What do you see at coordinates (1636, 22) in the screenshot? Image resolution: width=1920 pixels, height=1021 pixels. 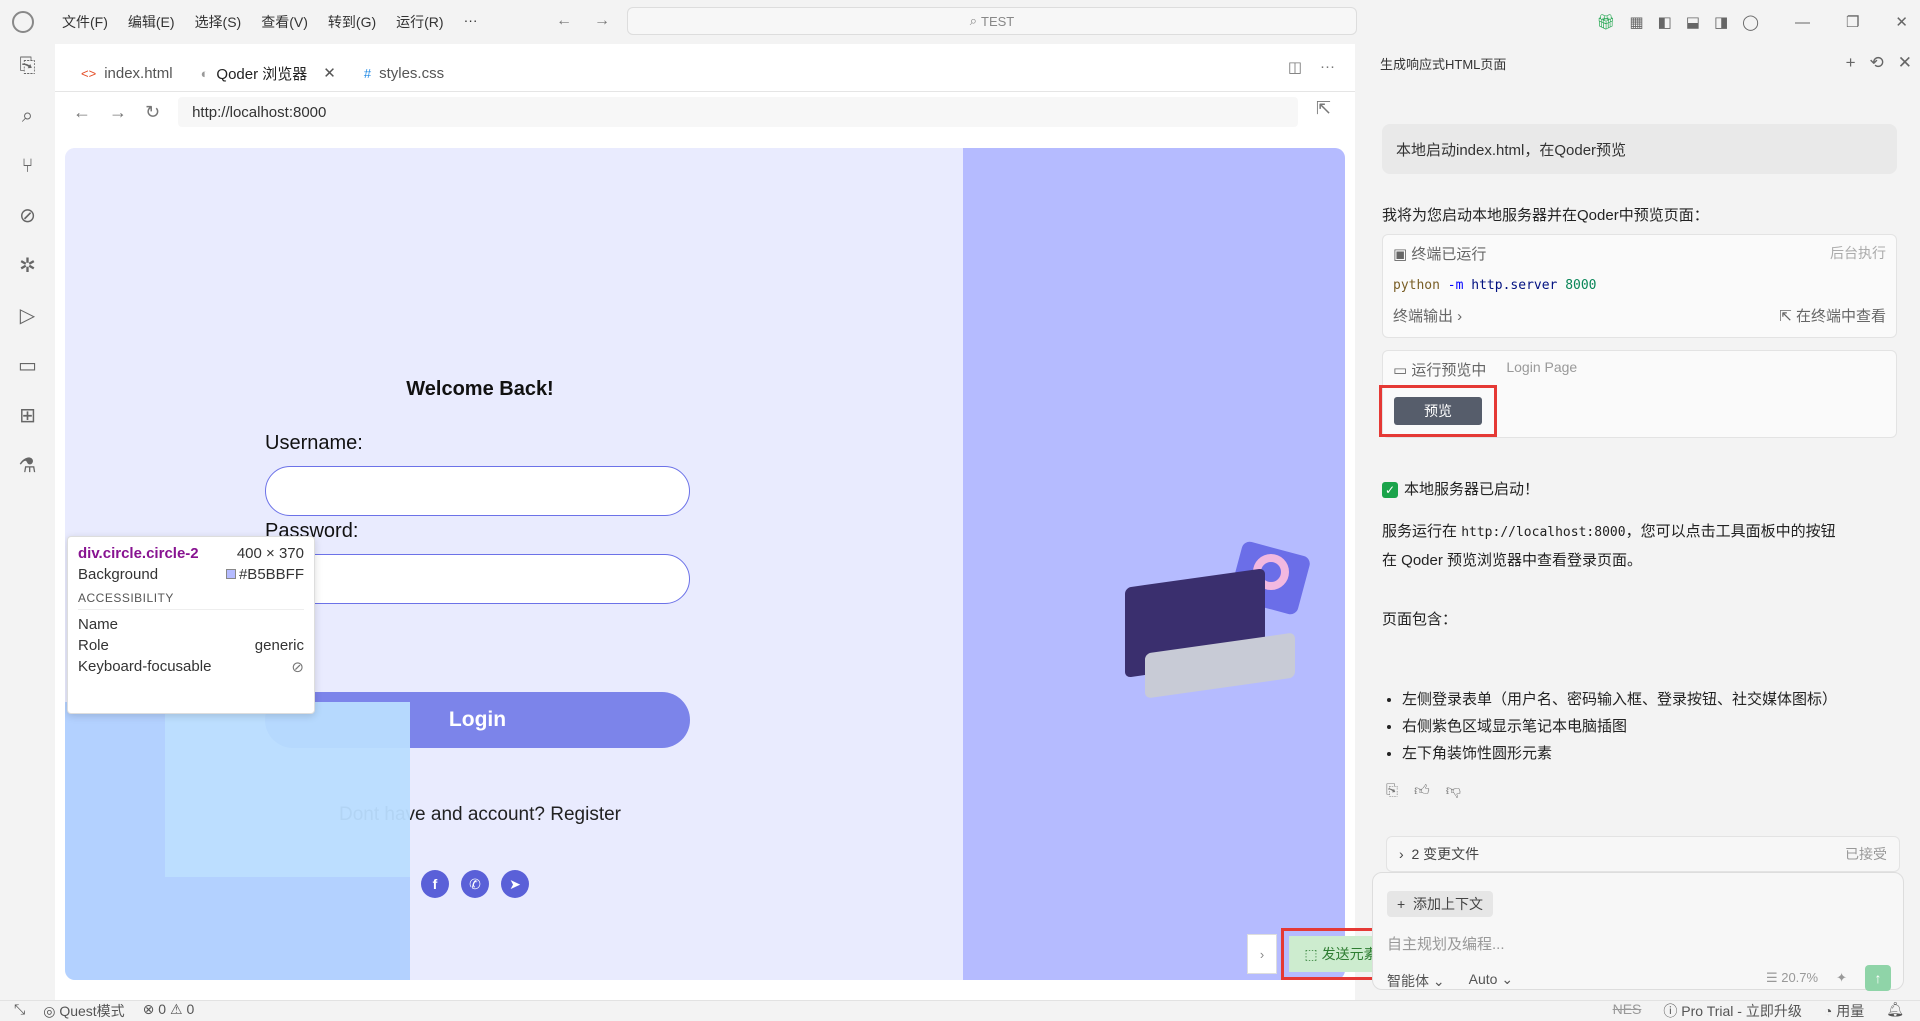 I see `layout-icon: ▦` at bounding box center [1636, 22].